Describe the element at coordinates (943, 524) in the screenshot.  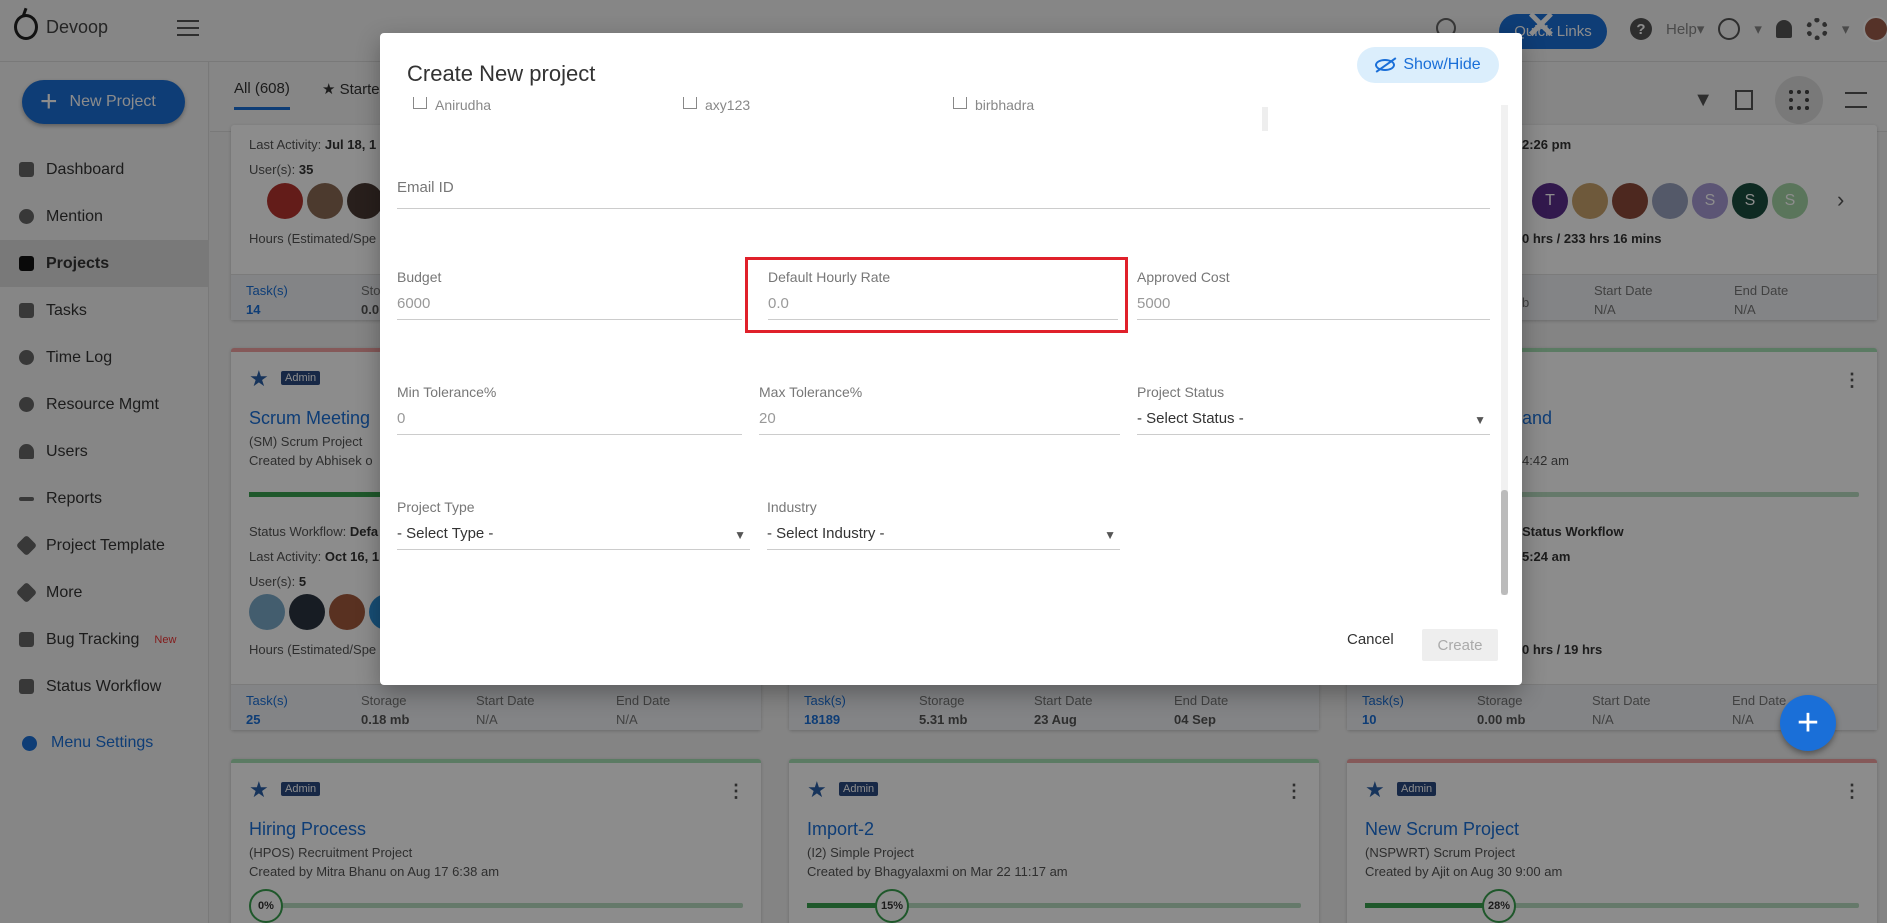
I see `industry-field: Industry - Select Industry - ▼` at that location.